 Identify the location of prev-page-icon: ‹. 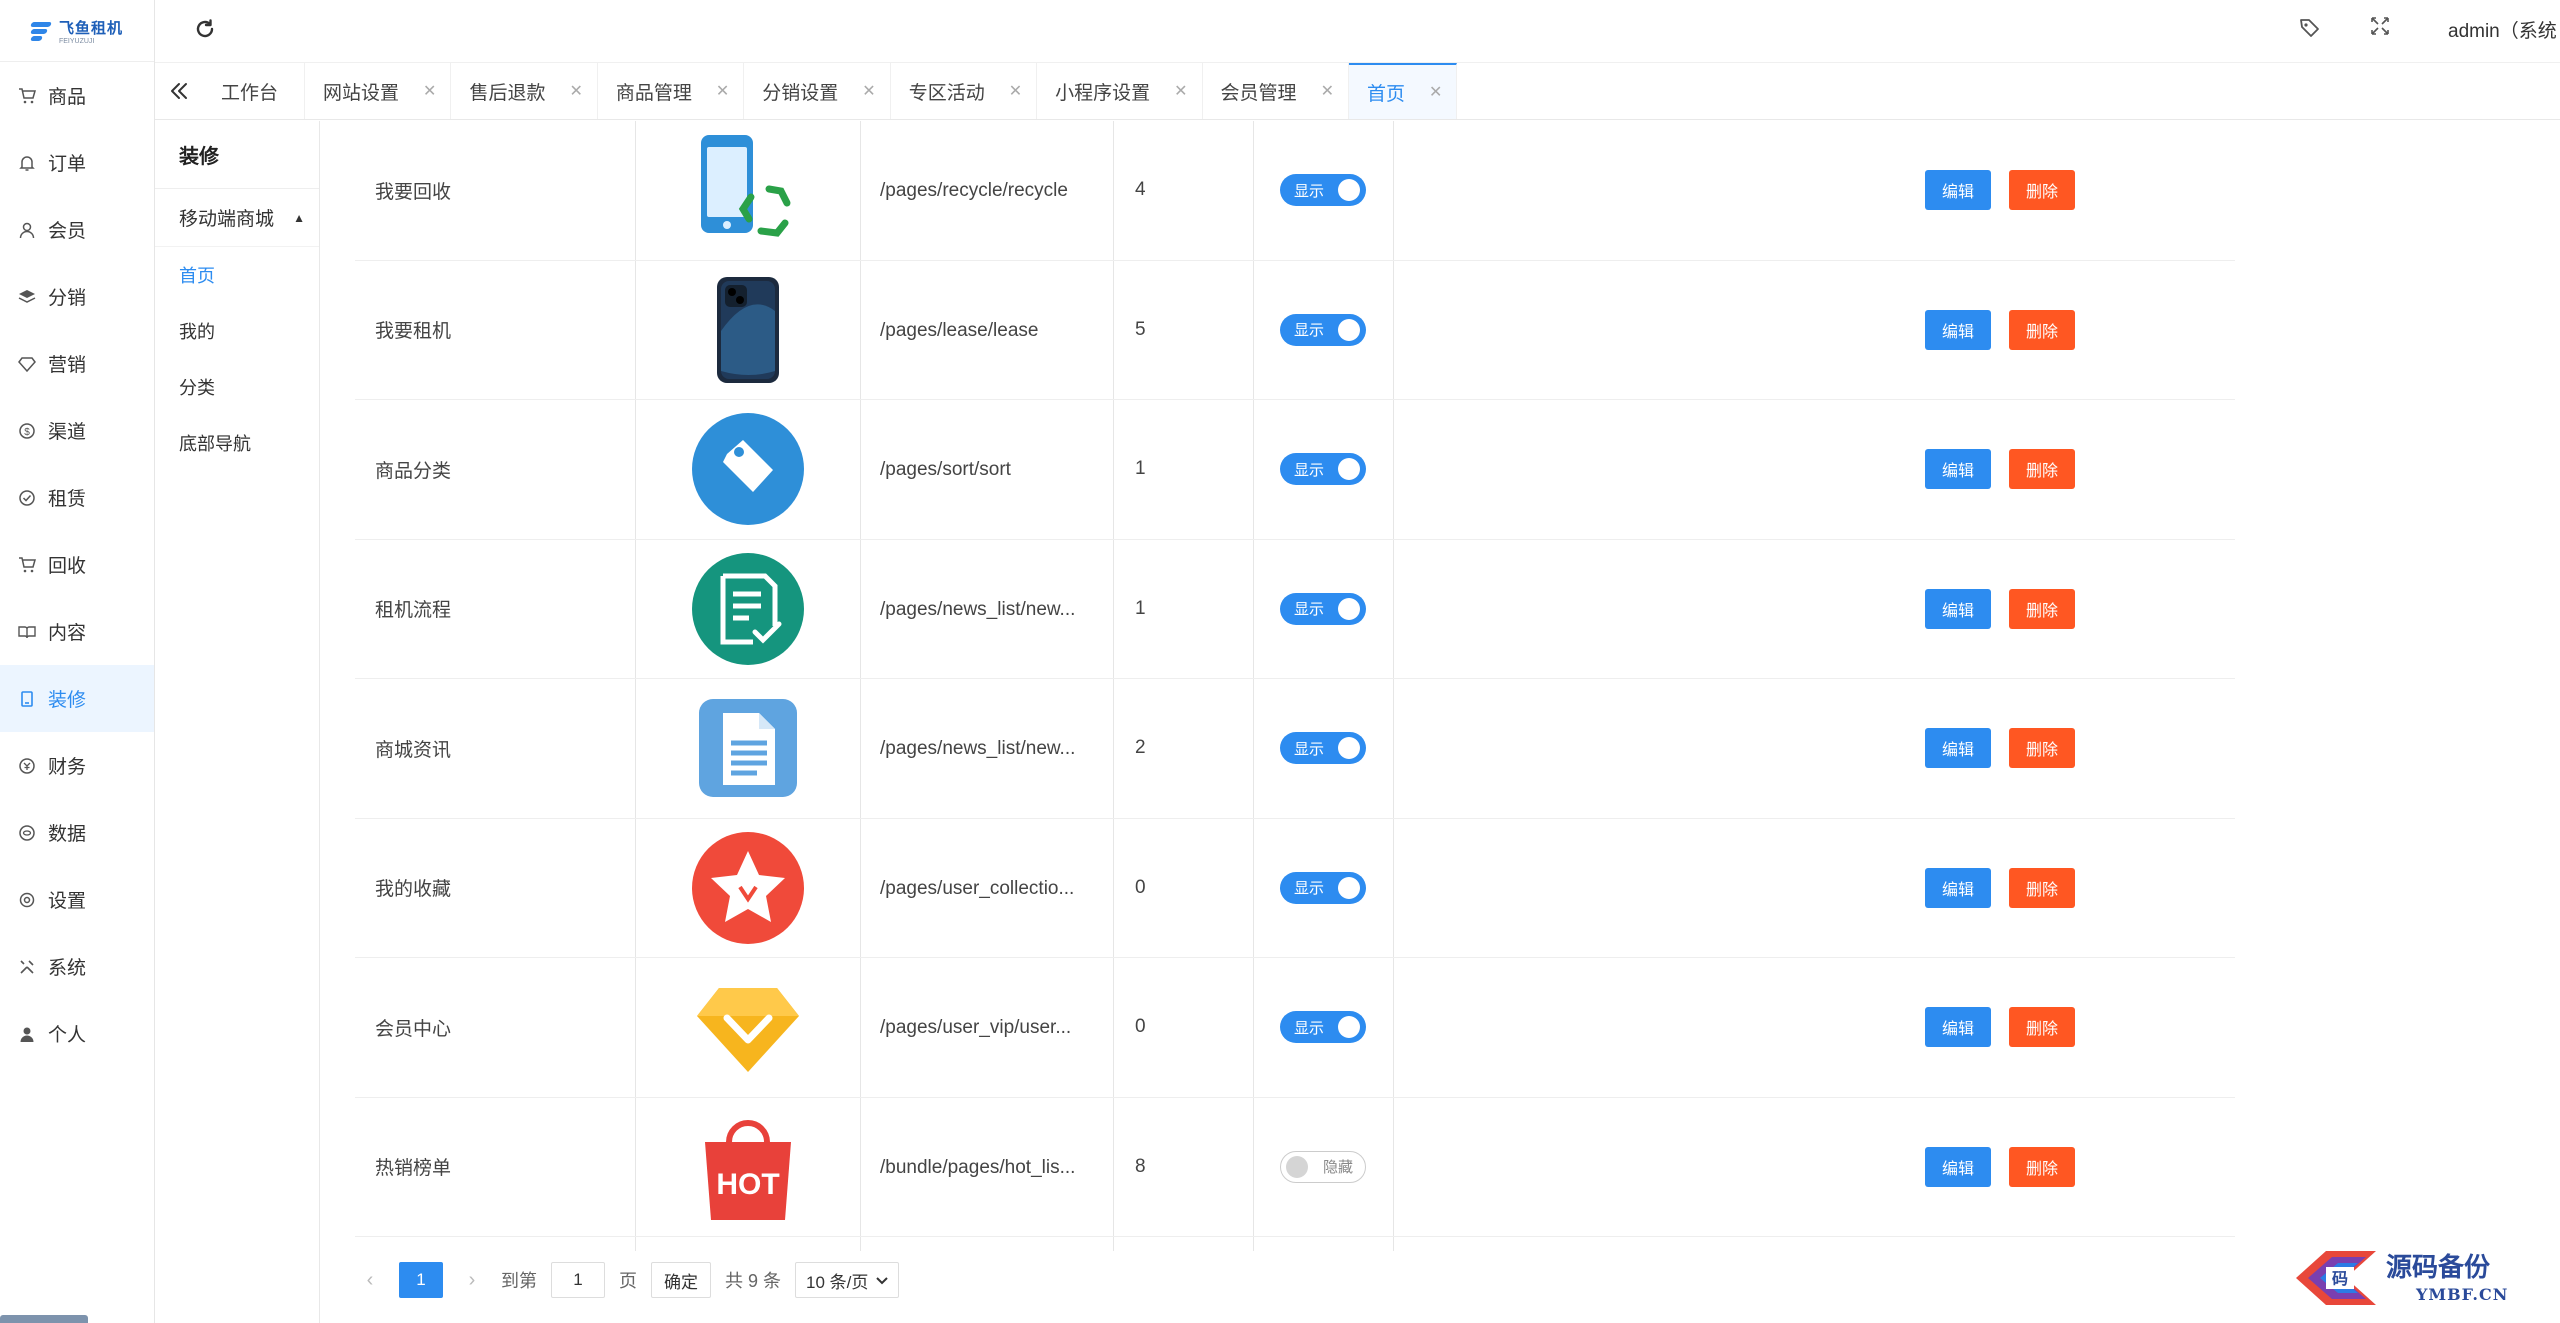
(370, 1280).